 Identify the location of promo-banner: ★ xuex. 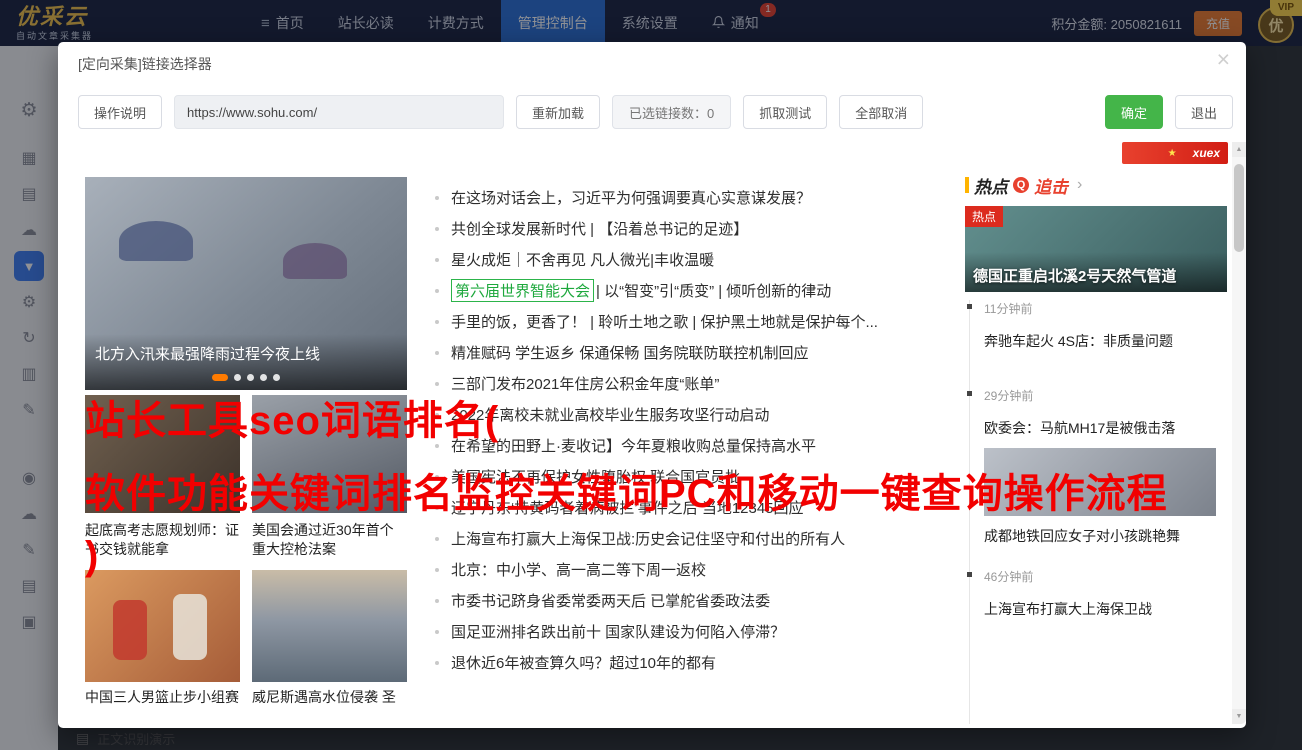
(1175, 153).